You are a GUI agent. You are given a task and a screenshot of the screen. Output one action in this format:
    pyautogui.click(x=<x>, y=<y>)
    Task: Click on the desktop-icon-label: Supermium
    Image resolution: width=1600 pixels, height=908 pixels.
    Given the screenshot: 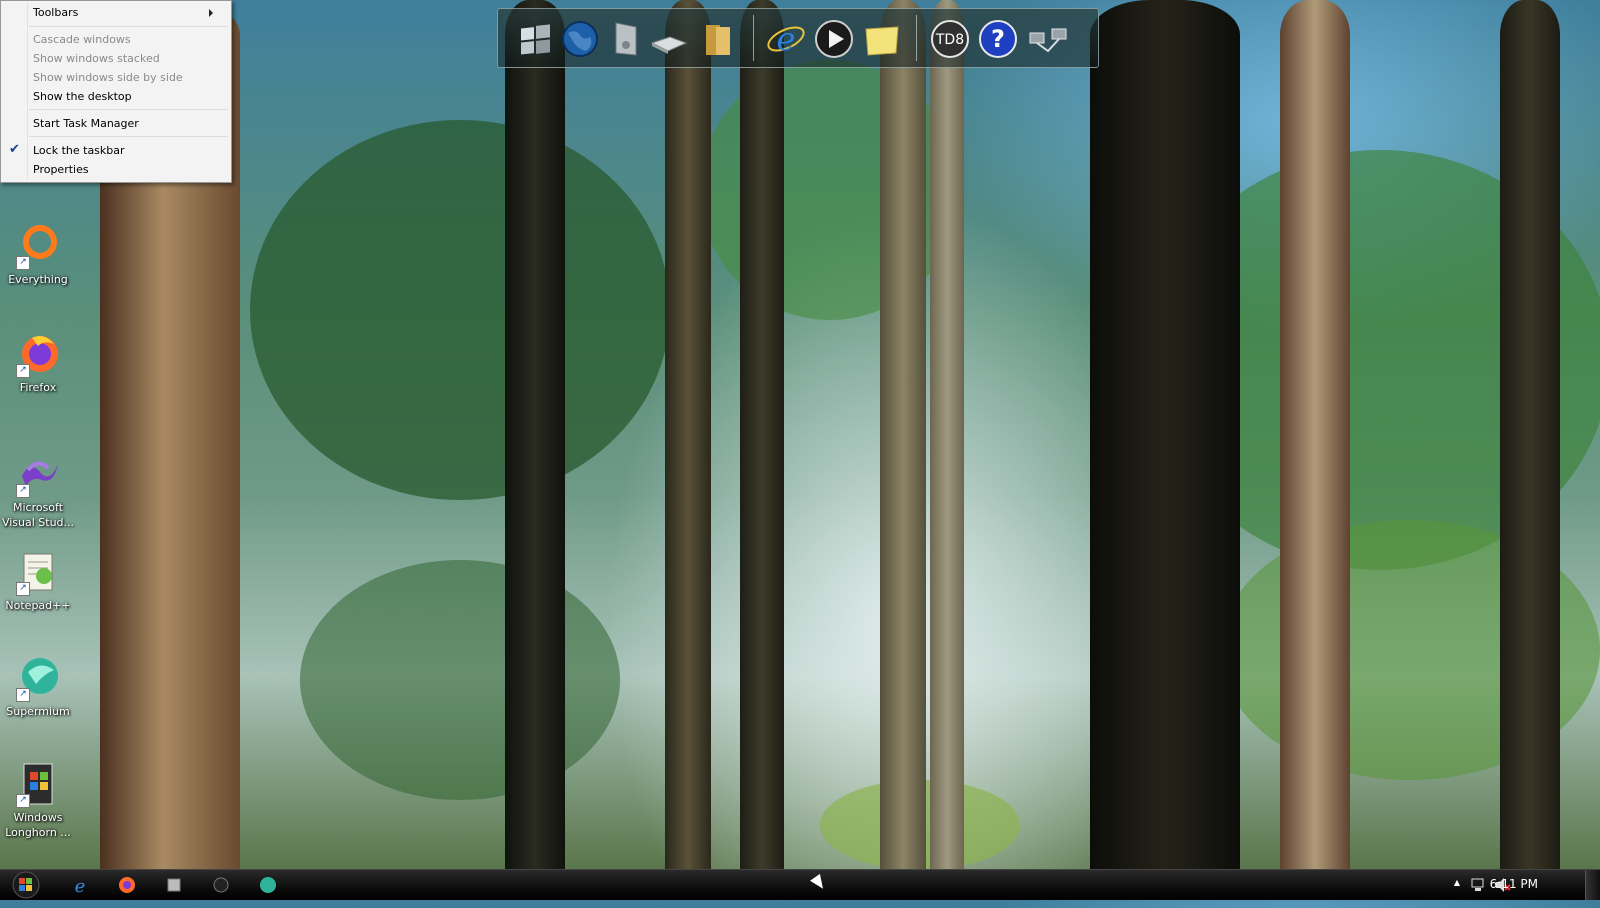 What is the action you would take?
    pyautogui.click(x=38, y=711)
    